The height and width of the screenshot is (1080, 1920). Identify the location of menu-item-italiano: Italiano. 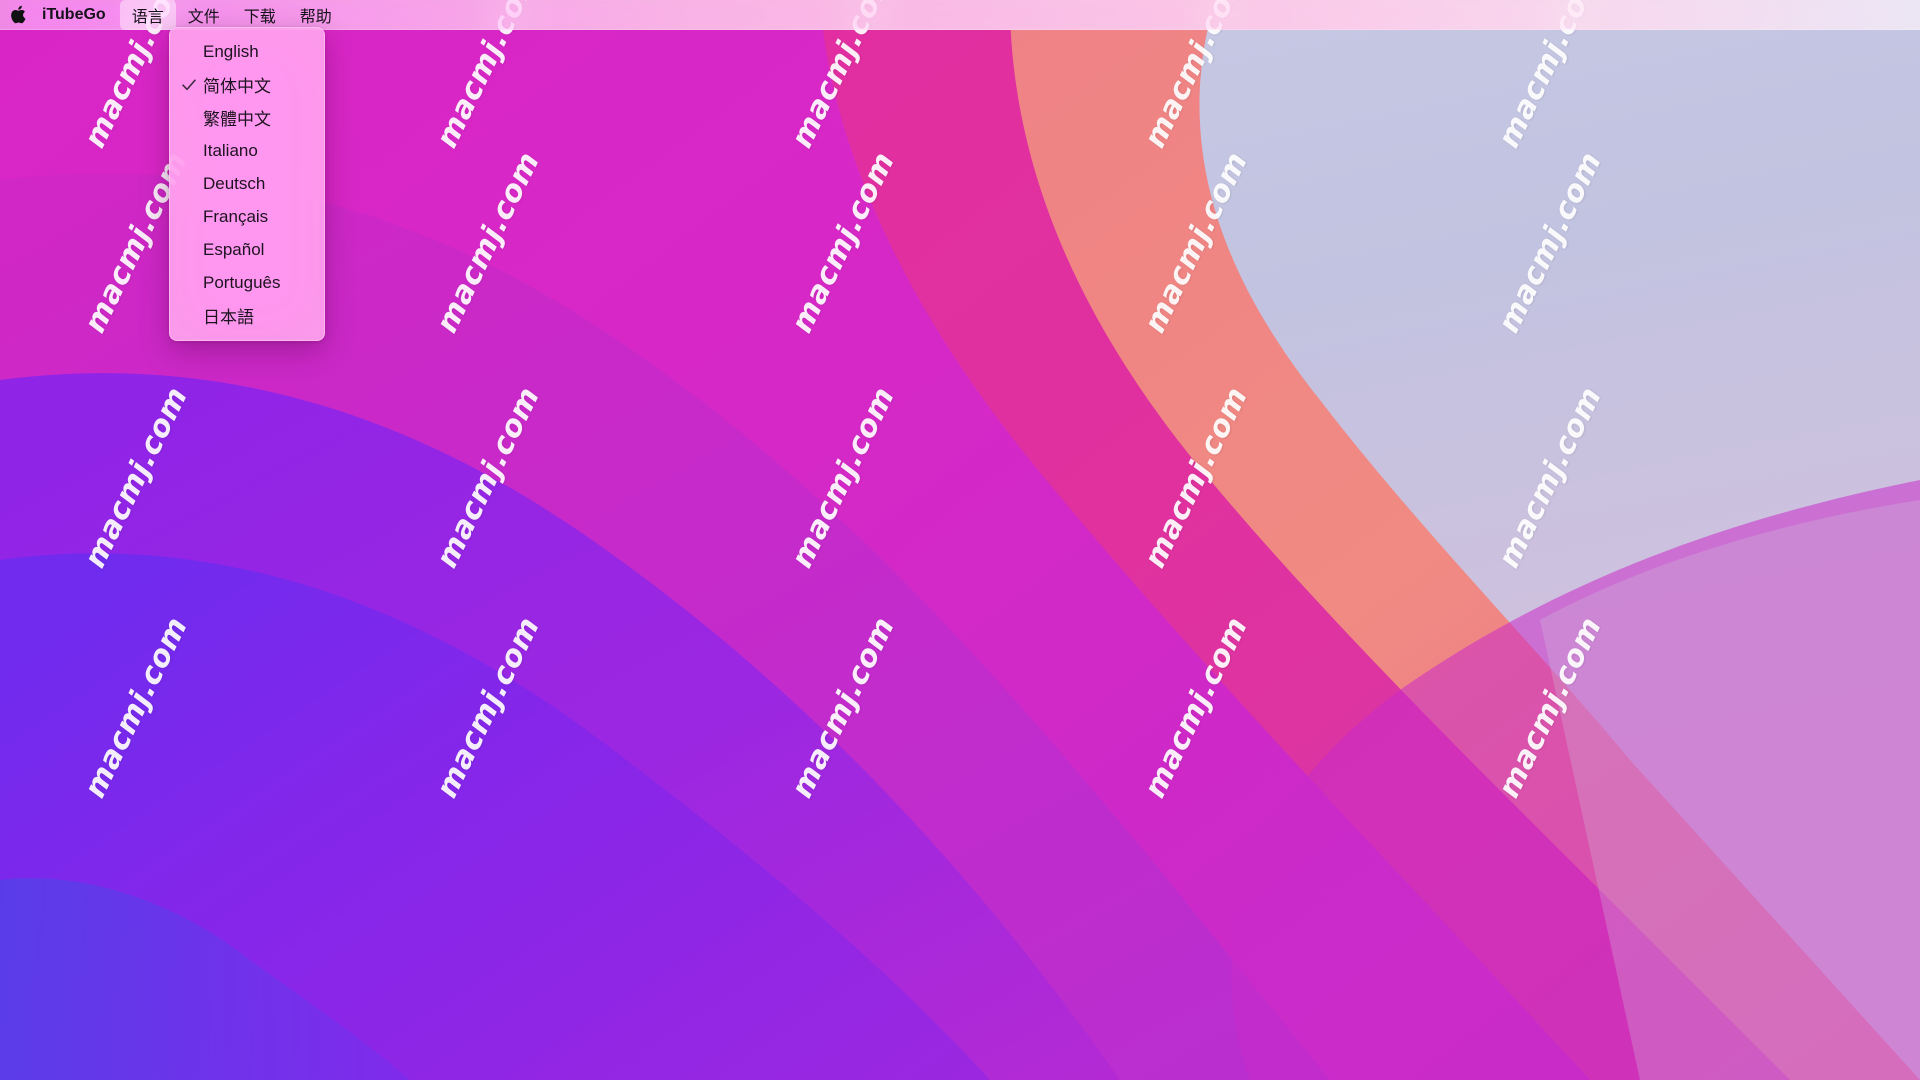
(247, 150).